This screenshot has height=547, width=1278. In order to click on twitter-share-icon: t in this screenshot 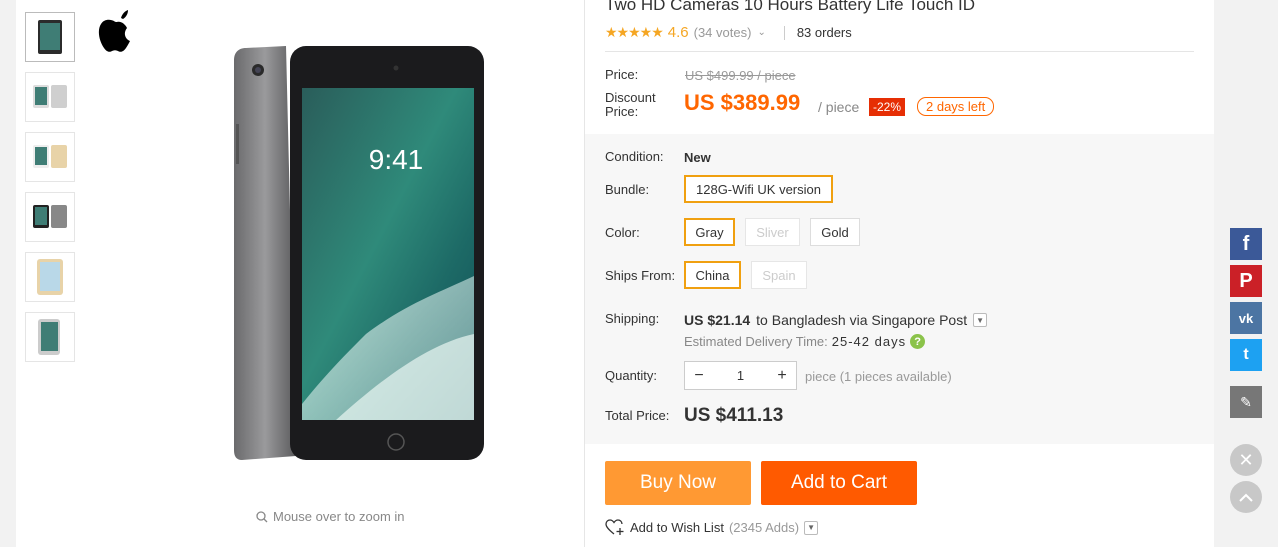, I will do `click(1246, 355)`.